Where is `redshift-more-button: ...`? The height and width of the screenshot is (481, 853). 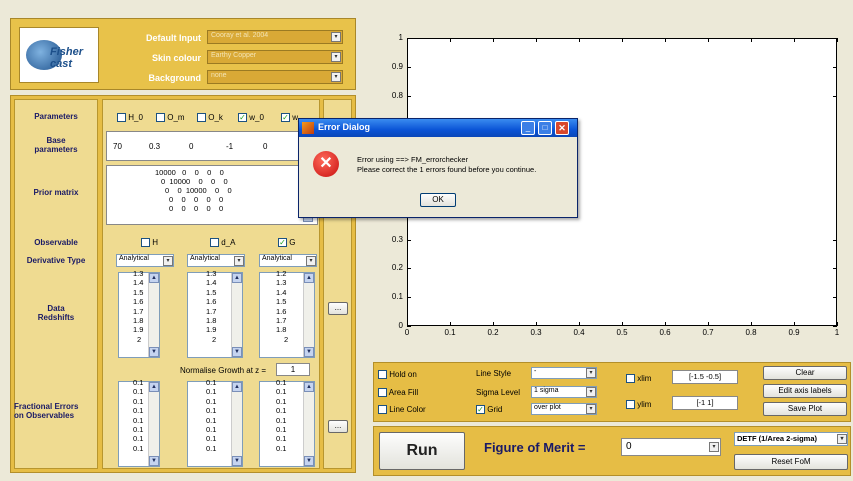 redshift-more-button: ... is located at coordinates (338, 308).